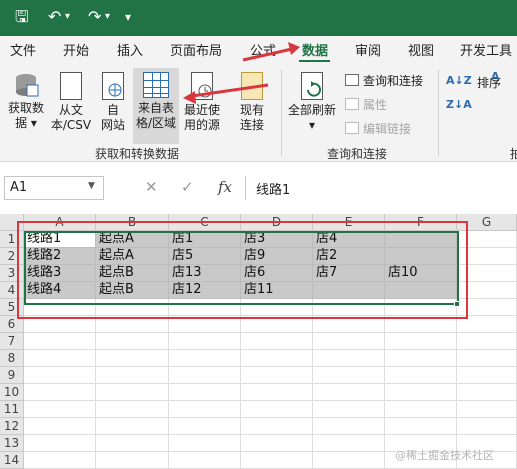 The width and height of the screenshot is (517, 469). I want to click on cell-d8, so click(277, 358).